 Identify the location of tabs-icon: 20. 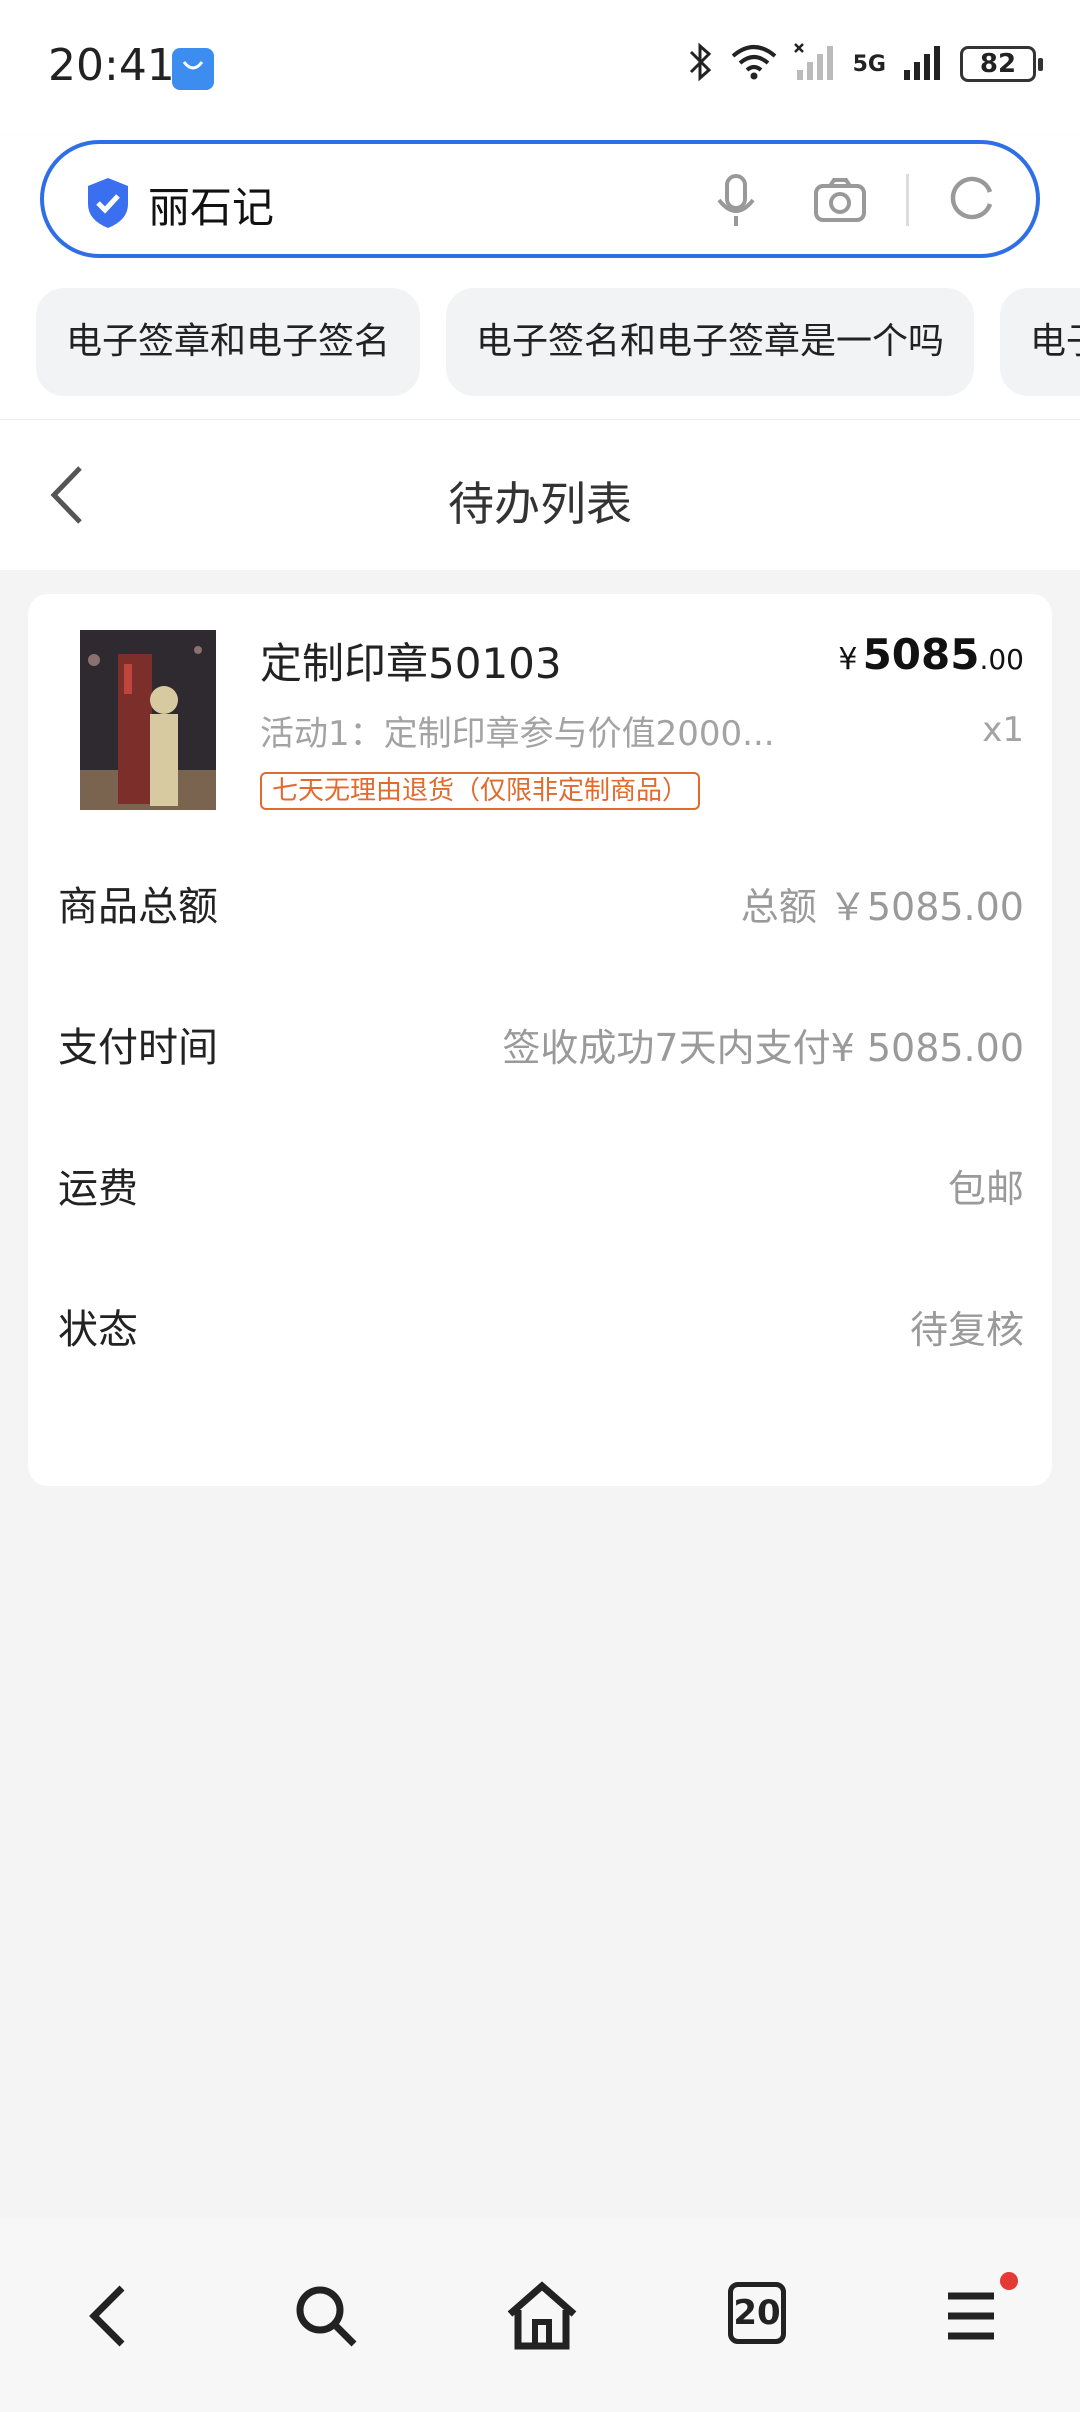
(757, 2313).